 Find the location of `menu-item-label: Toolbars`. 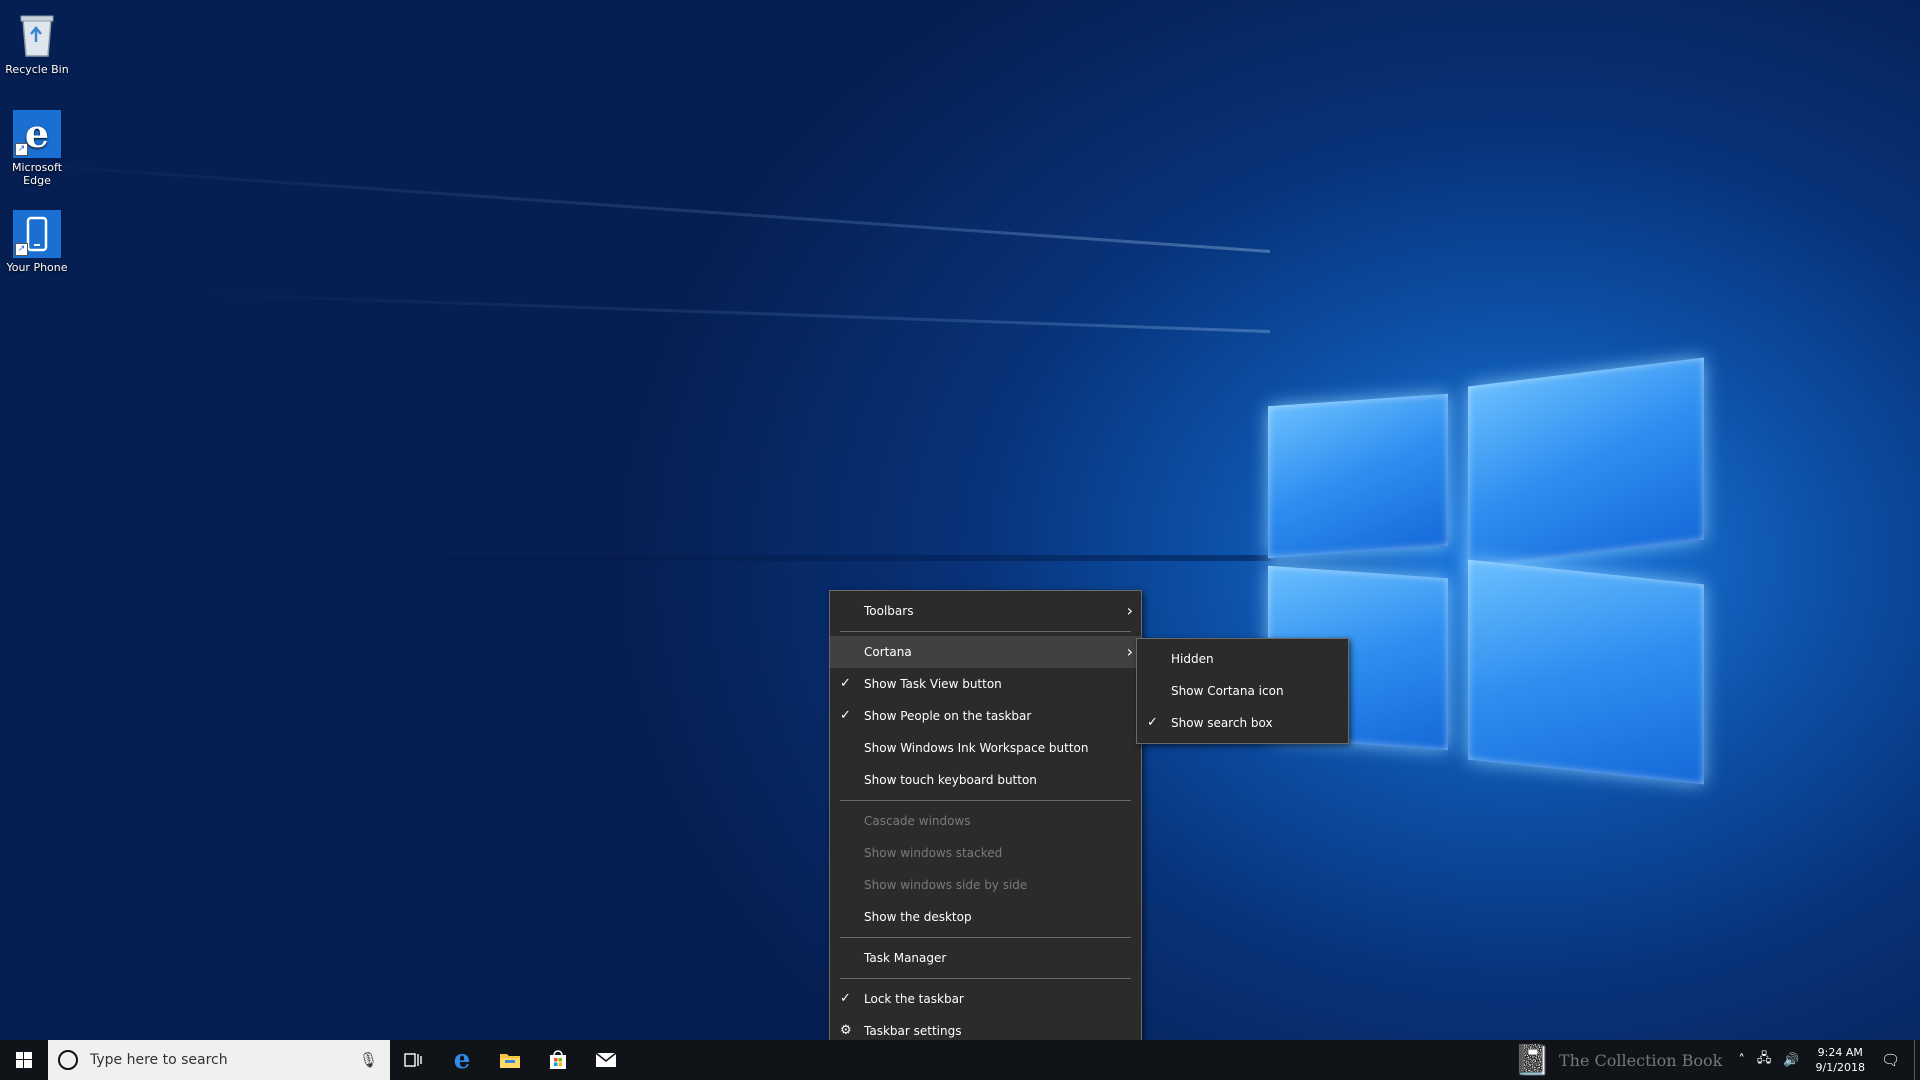

menu-item-label: Toolbars is located at coordinates (889, 611).